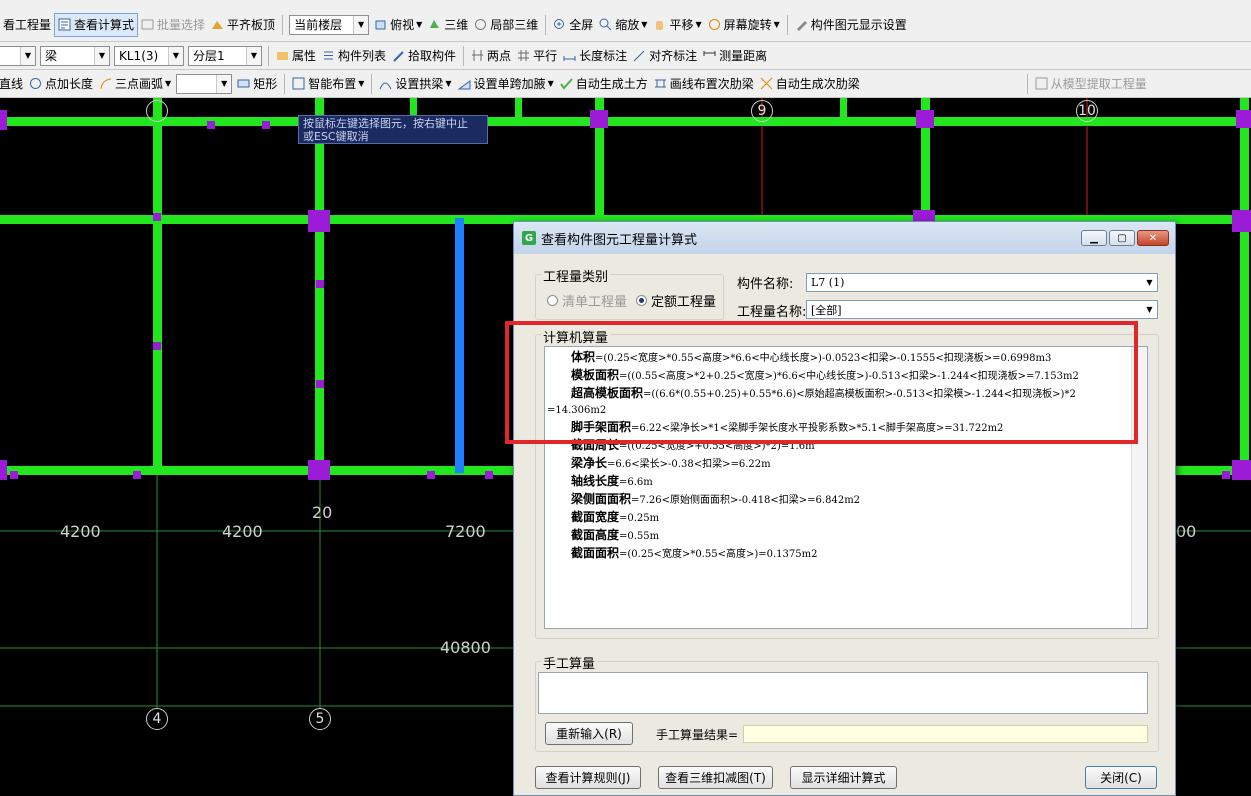 The height and width of the screenshot is (796, 1251). What do you see at coordinates (689, 464) in the screenshot?
I see `formula-expression: =6.6<梁长>-0.38<扣梁>=6.22m` at bounding box center [689, 464].